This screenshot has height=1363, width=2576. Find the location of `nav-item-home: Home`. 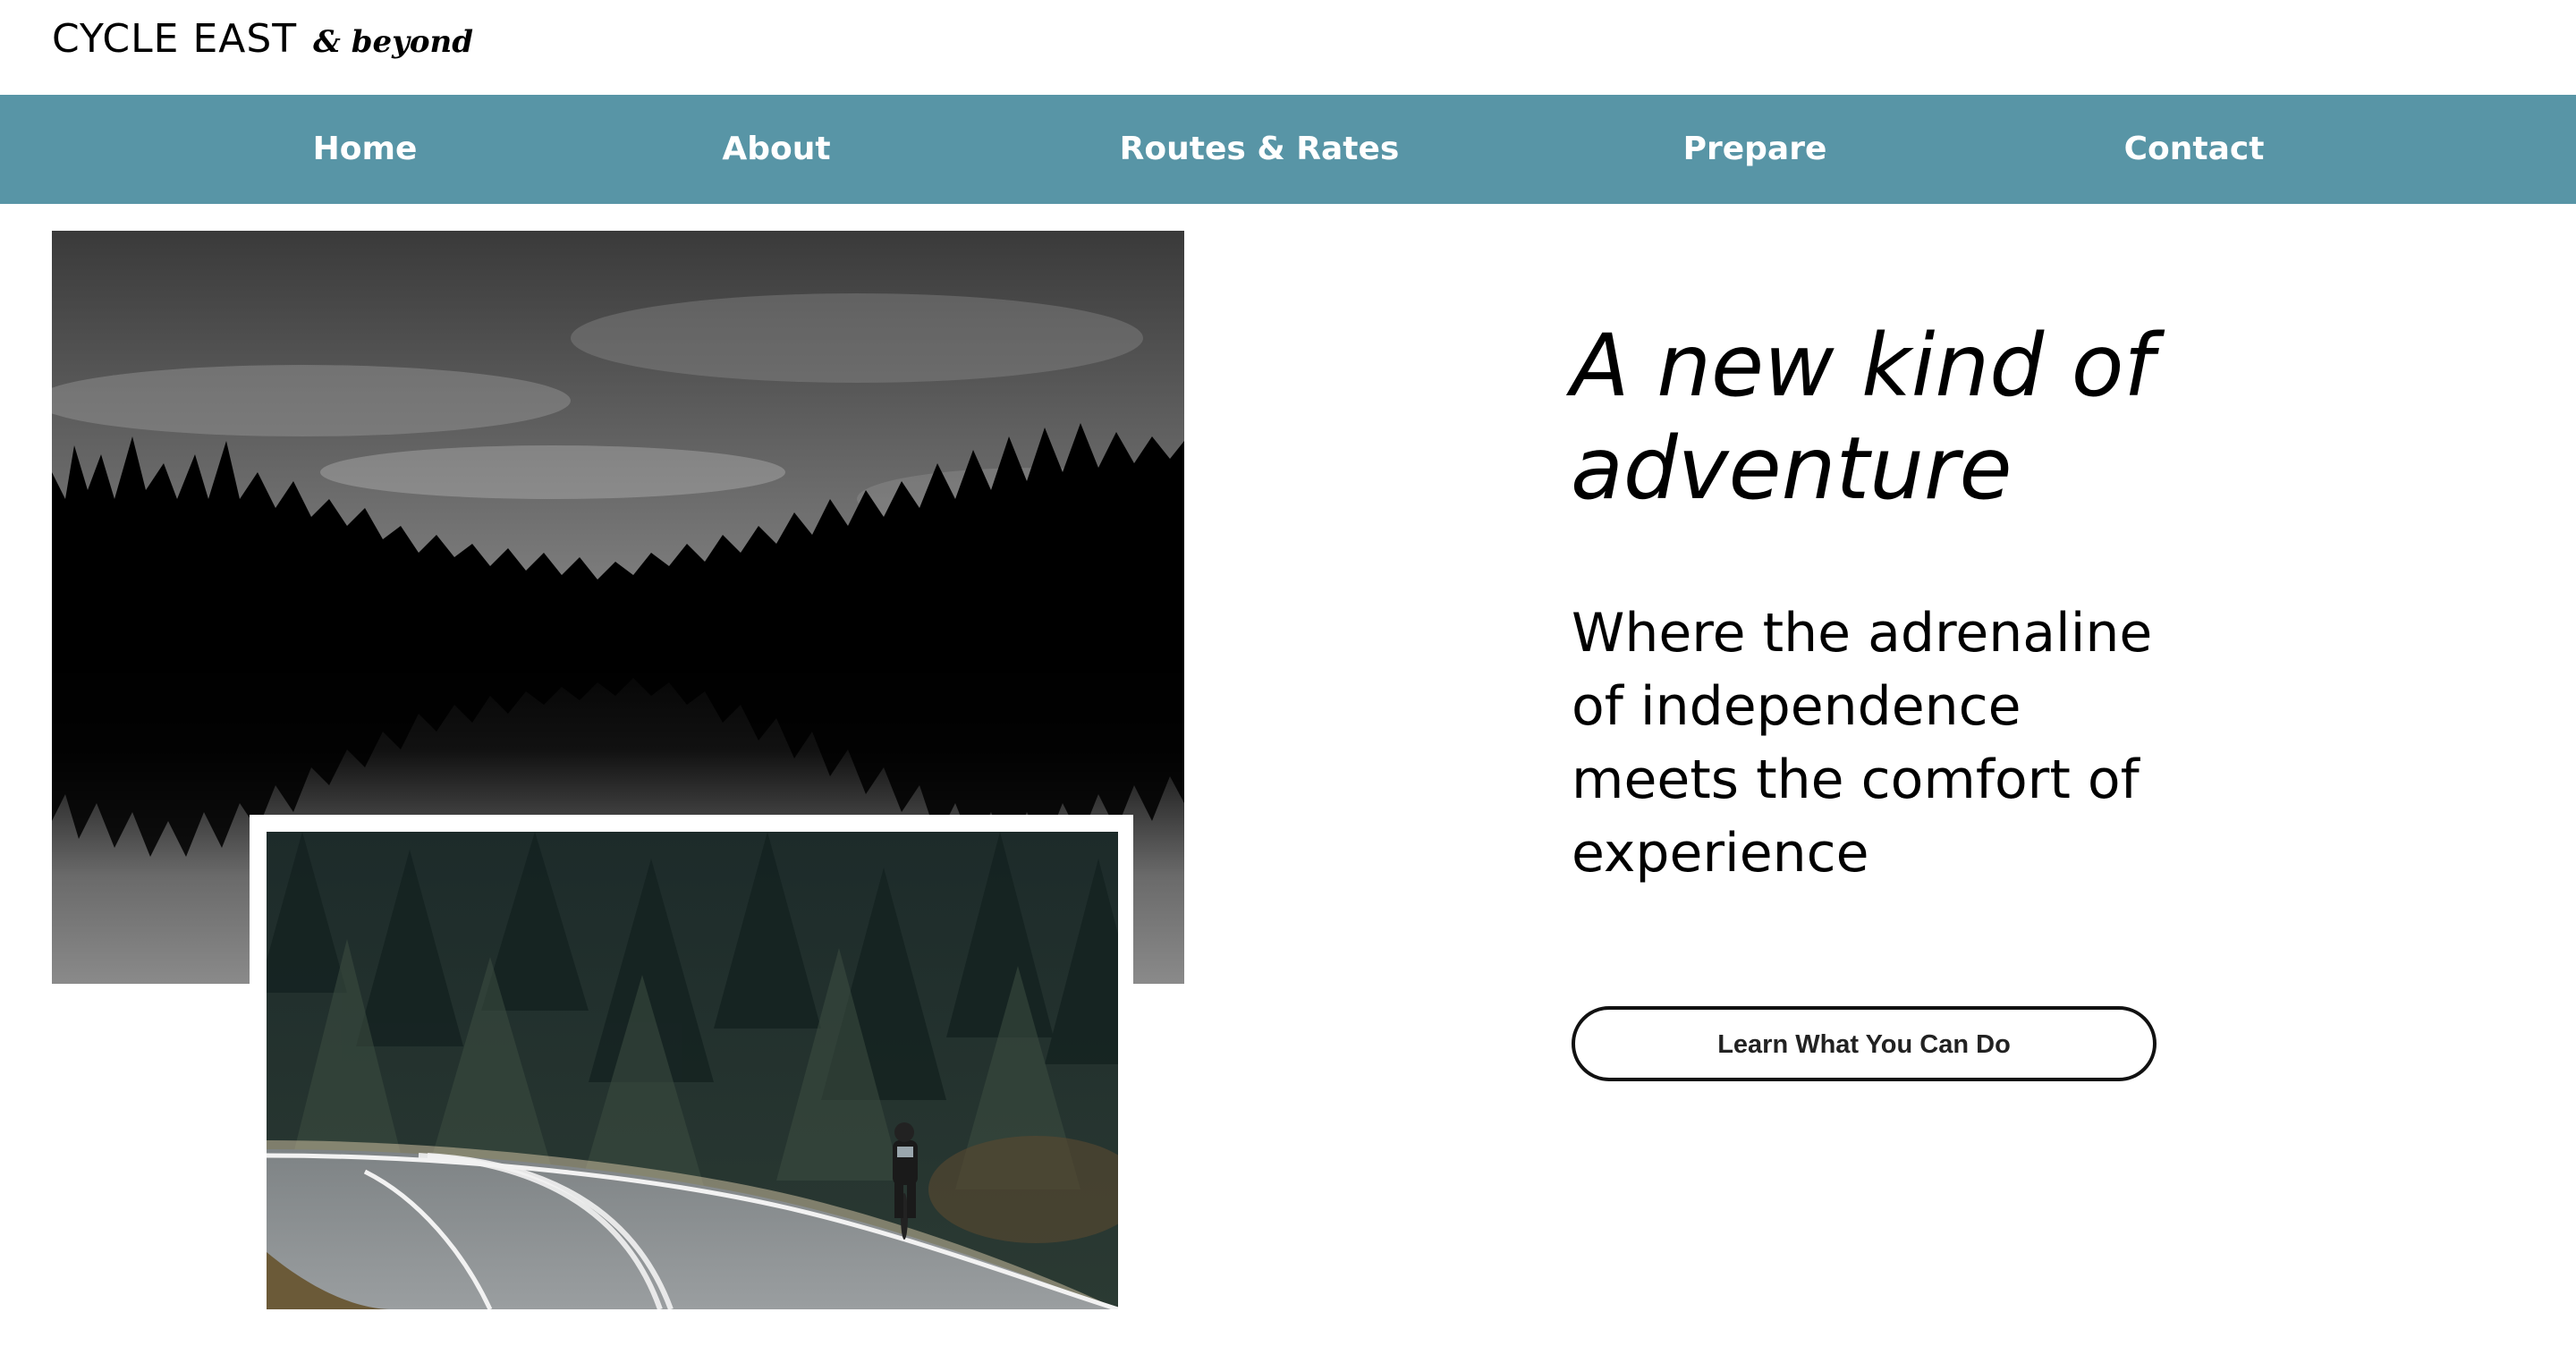

nav-item-home: Home is located at coordinates (365, 150).